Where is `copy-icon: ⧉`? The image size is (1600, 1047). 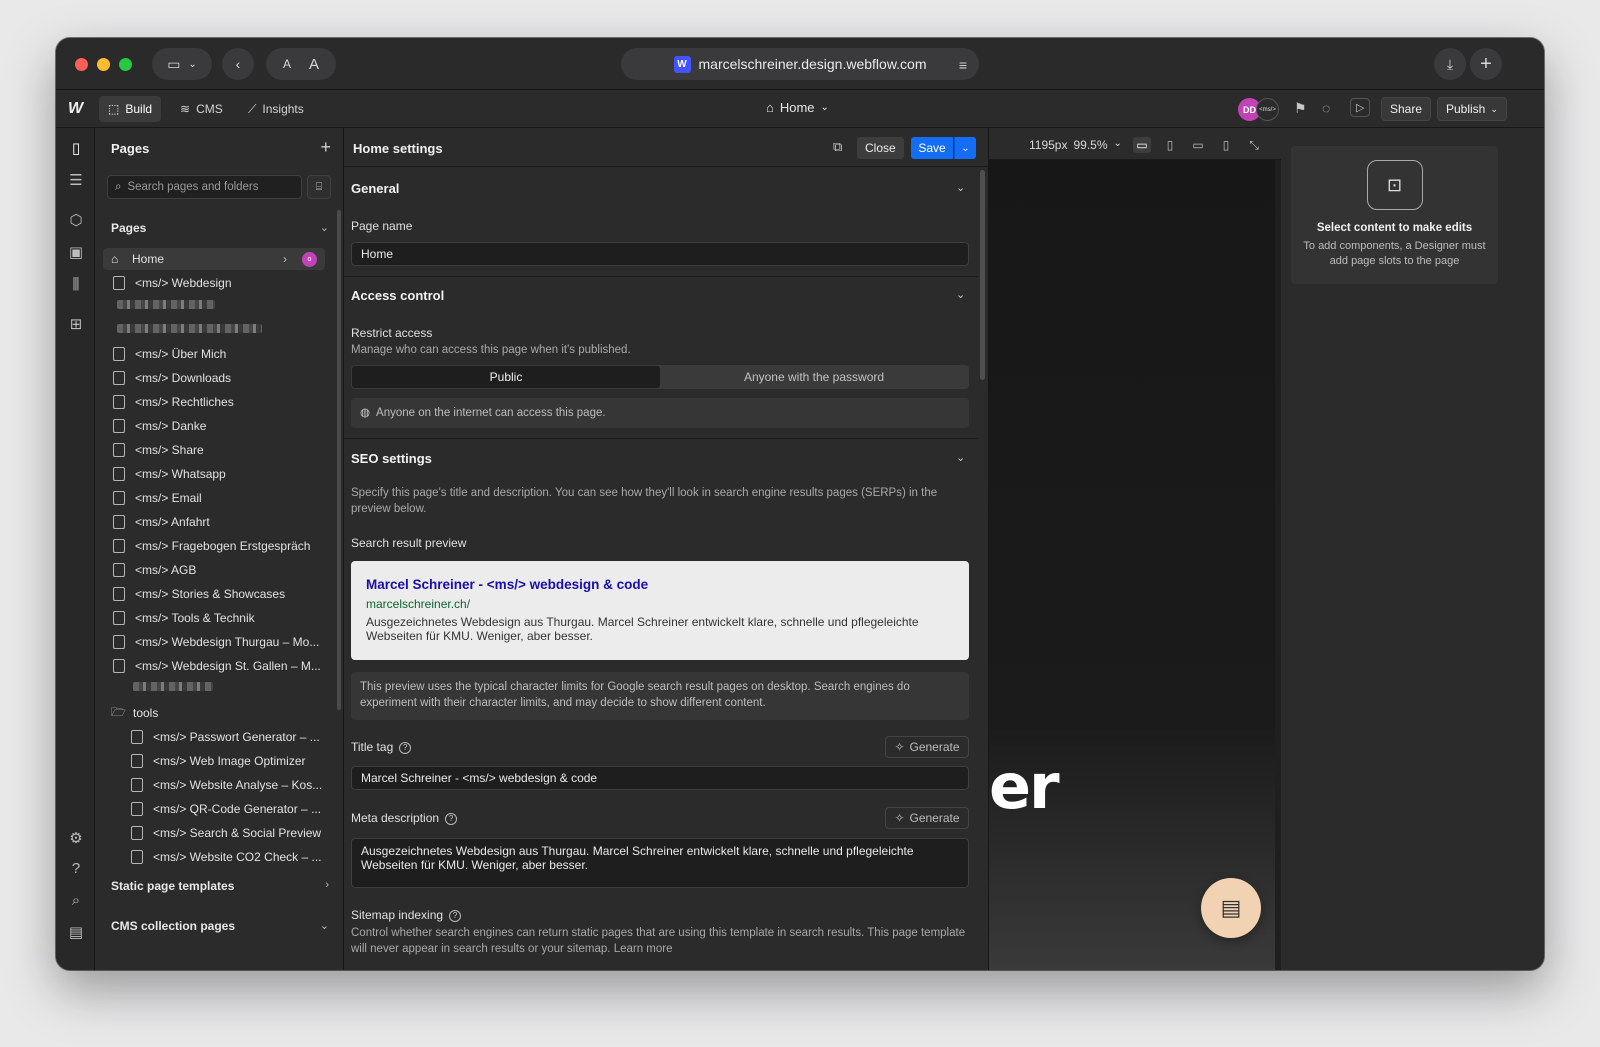 copy-icon: ⧉ is located at coordinates (837, 147).